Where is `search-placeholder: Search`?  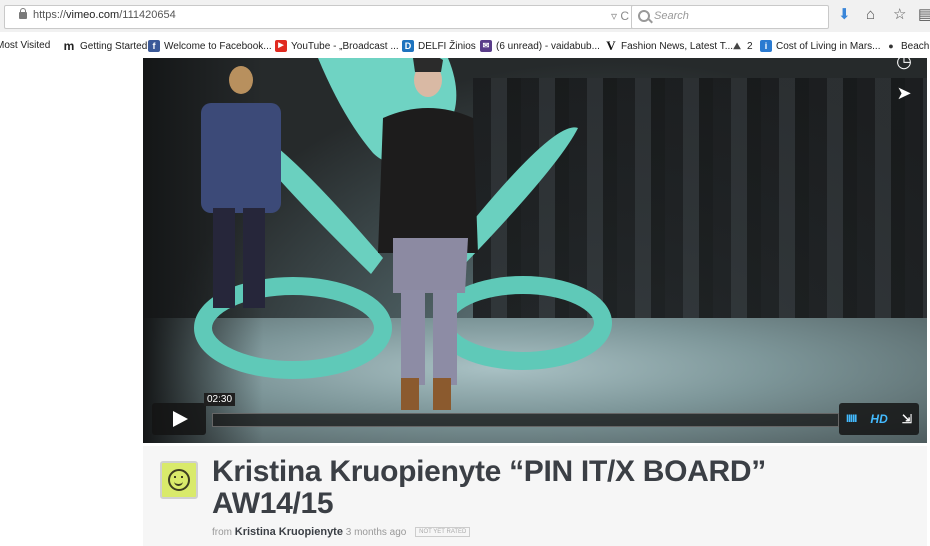
search-placeholder: Search is located at coordinates (671, 16).